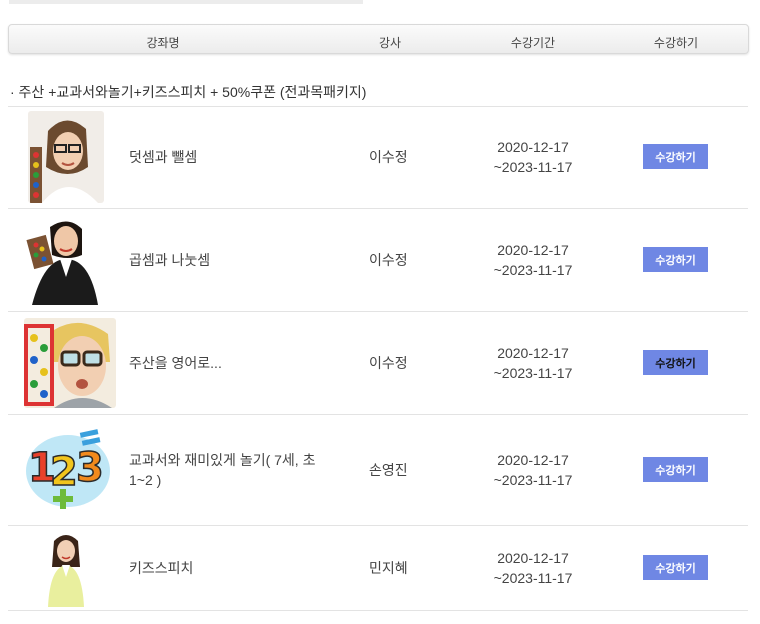 The height and width of the screenshot is (624, 760). Describe the element at coordinates (388, 568) in the screenshot. I see `teacher-name: 민지혜` at that location.